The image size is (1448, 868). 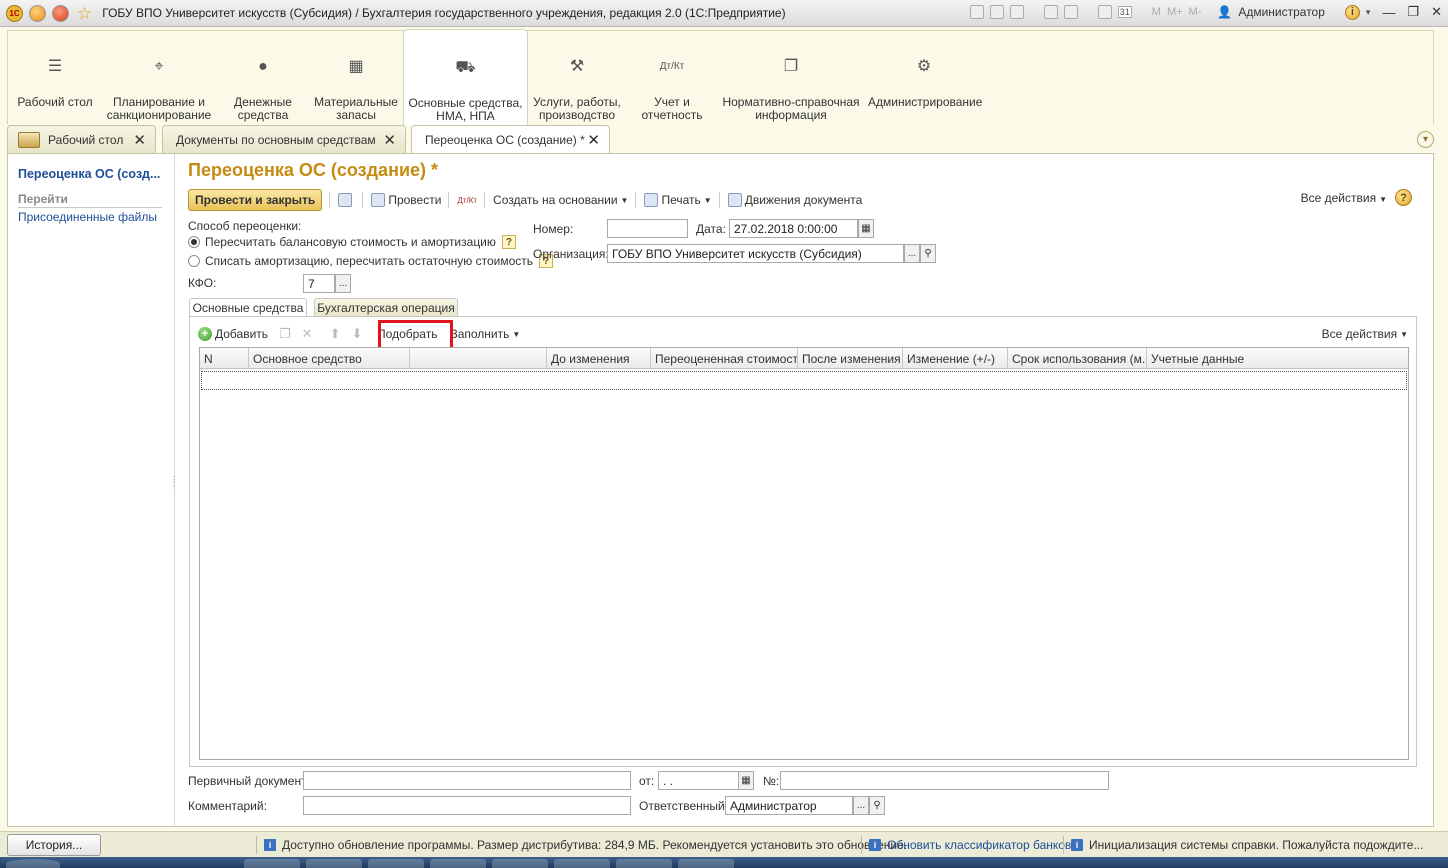 What do you see at coordinates (804, 380) in the screenshot?
I see `table-row` at bounding box center [804, 380].